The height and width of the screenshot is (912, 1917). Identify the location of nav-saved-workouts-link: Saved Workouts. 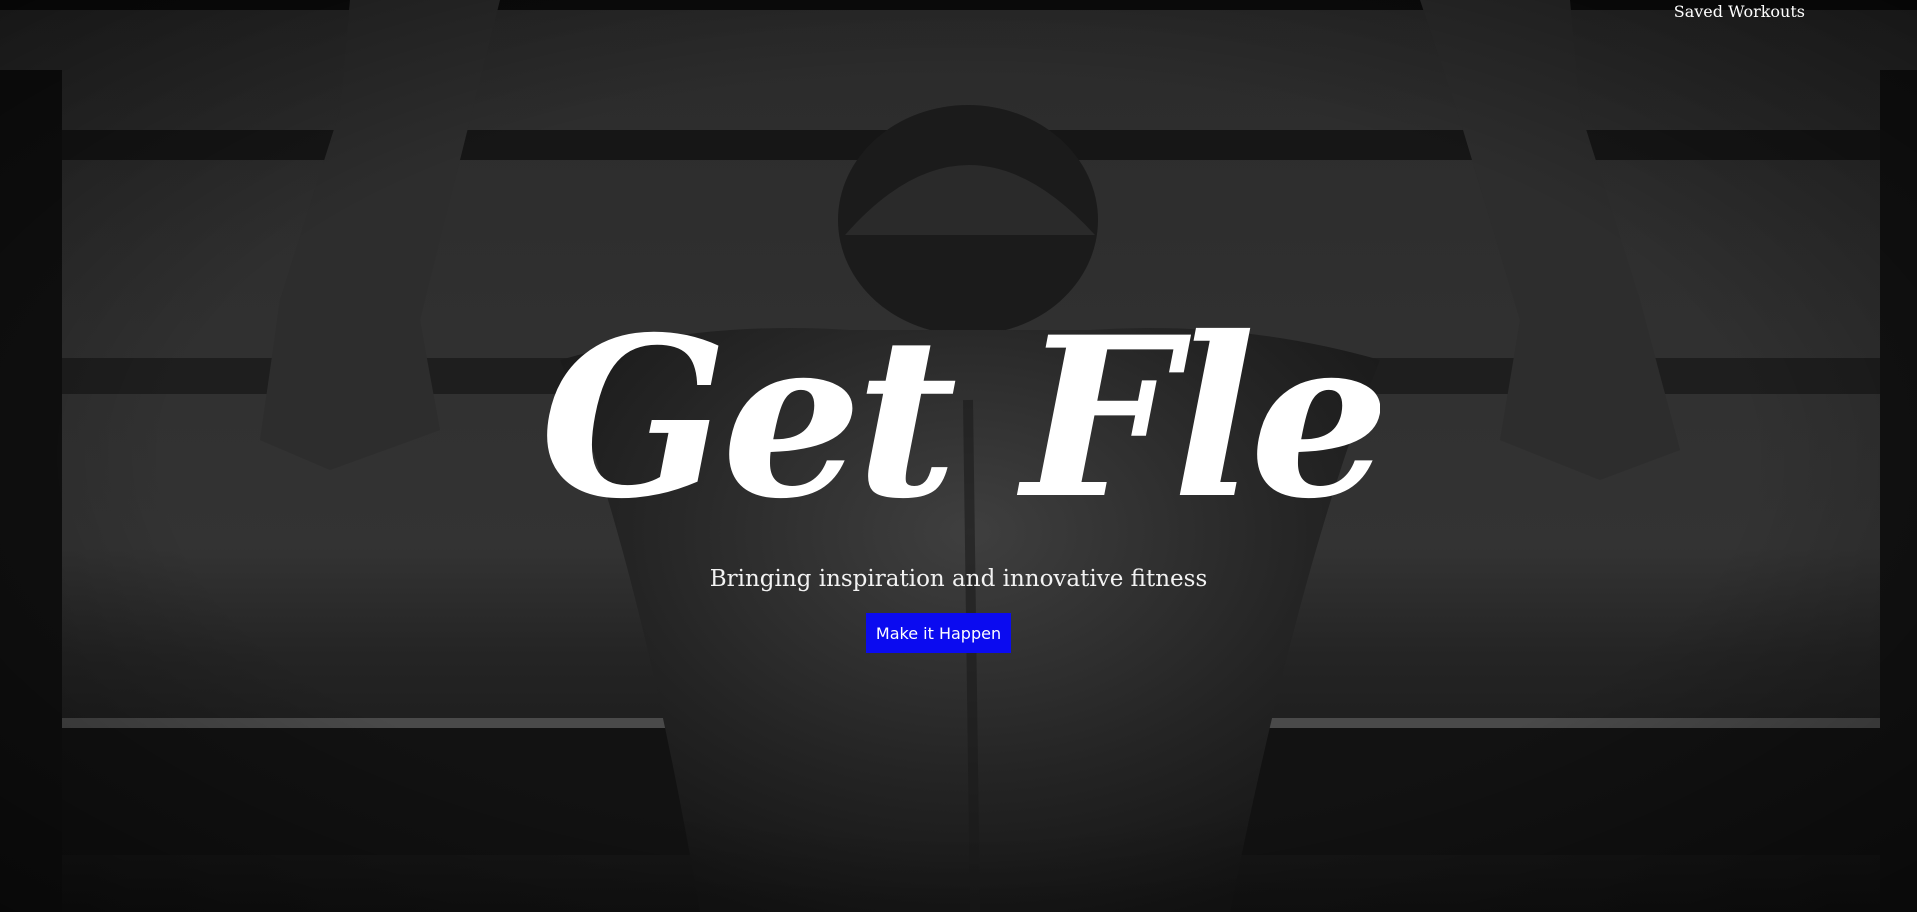
(1739, 11).